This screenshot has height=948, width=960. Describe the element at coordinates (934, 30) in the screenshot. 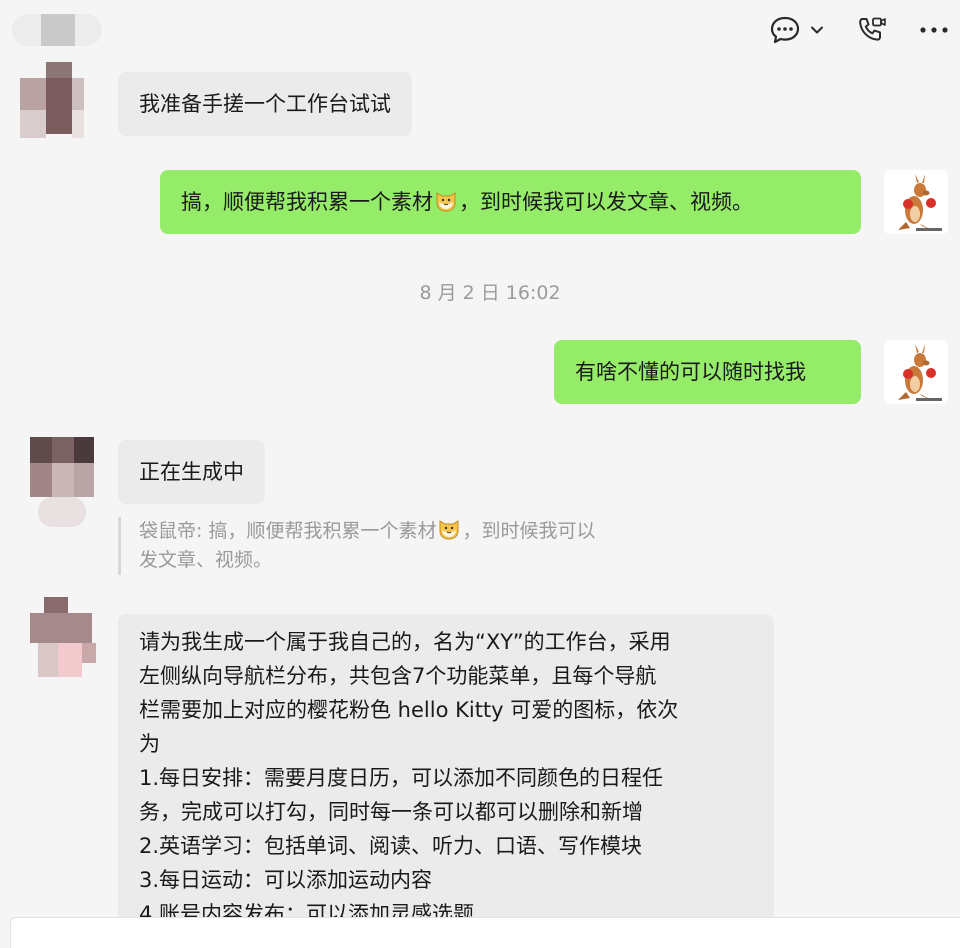

I see `more-horizontal-icon` at that location.